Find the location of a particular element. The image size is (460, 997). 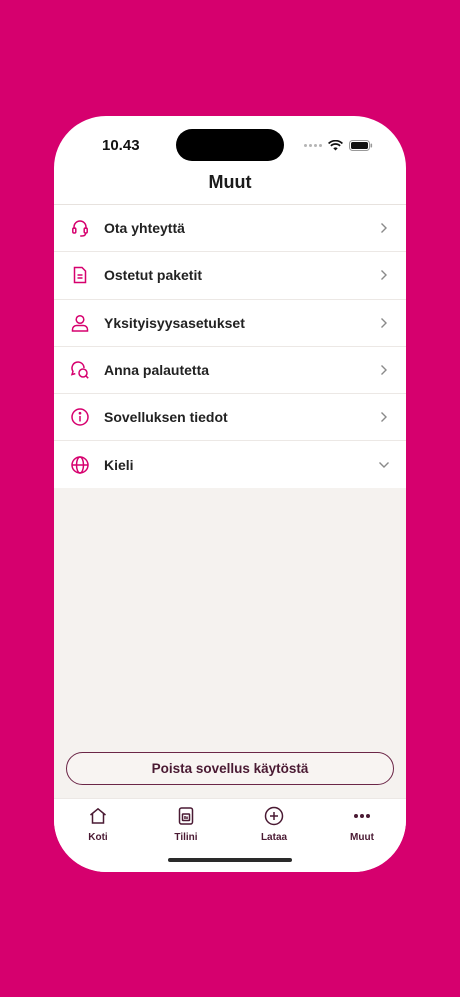

menu-item-feedback: Anna palautetta is located at coordinates (230, 370).